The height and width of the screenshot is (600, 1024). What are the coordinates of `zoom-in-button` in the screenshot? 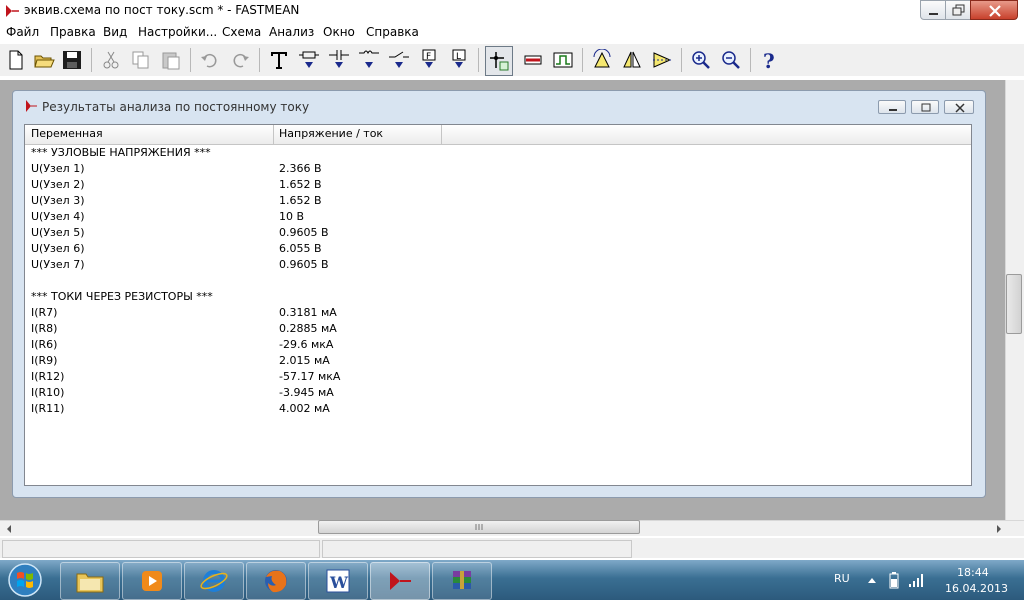 It's located at (701, 60).